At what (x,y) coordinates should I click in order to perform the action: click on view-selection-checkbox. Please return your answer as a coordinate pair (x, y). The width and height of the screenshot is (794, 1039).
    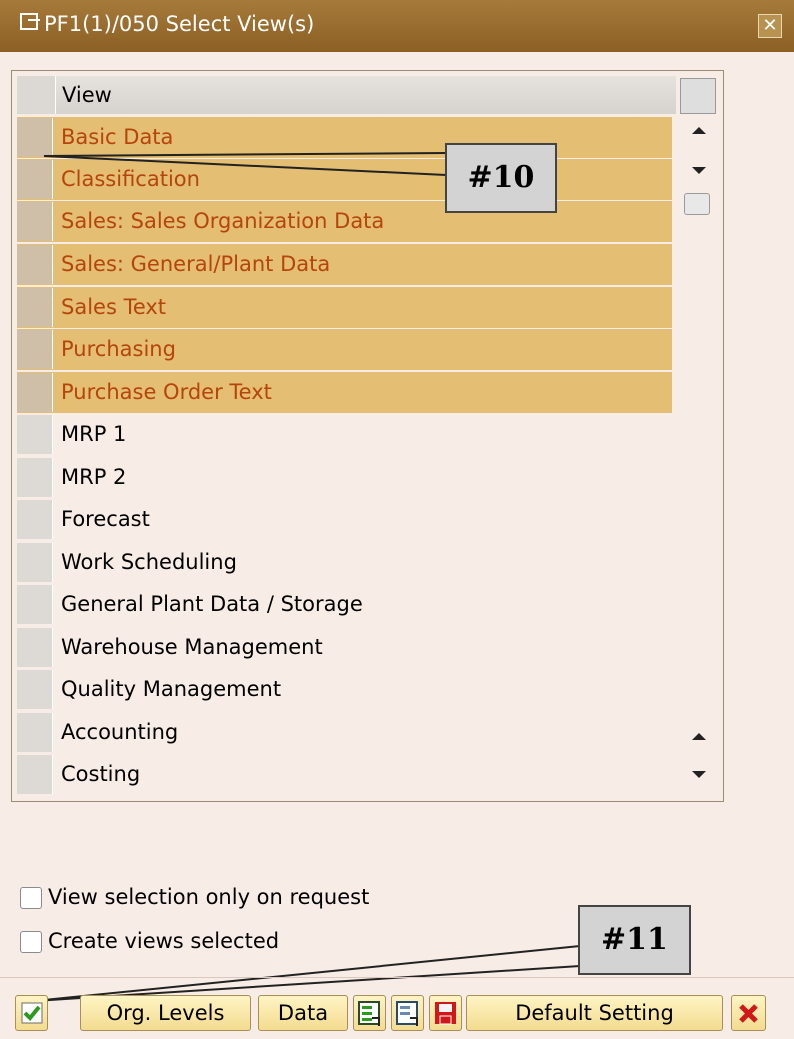
    Looking at the image, I should click on (31, 898).